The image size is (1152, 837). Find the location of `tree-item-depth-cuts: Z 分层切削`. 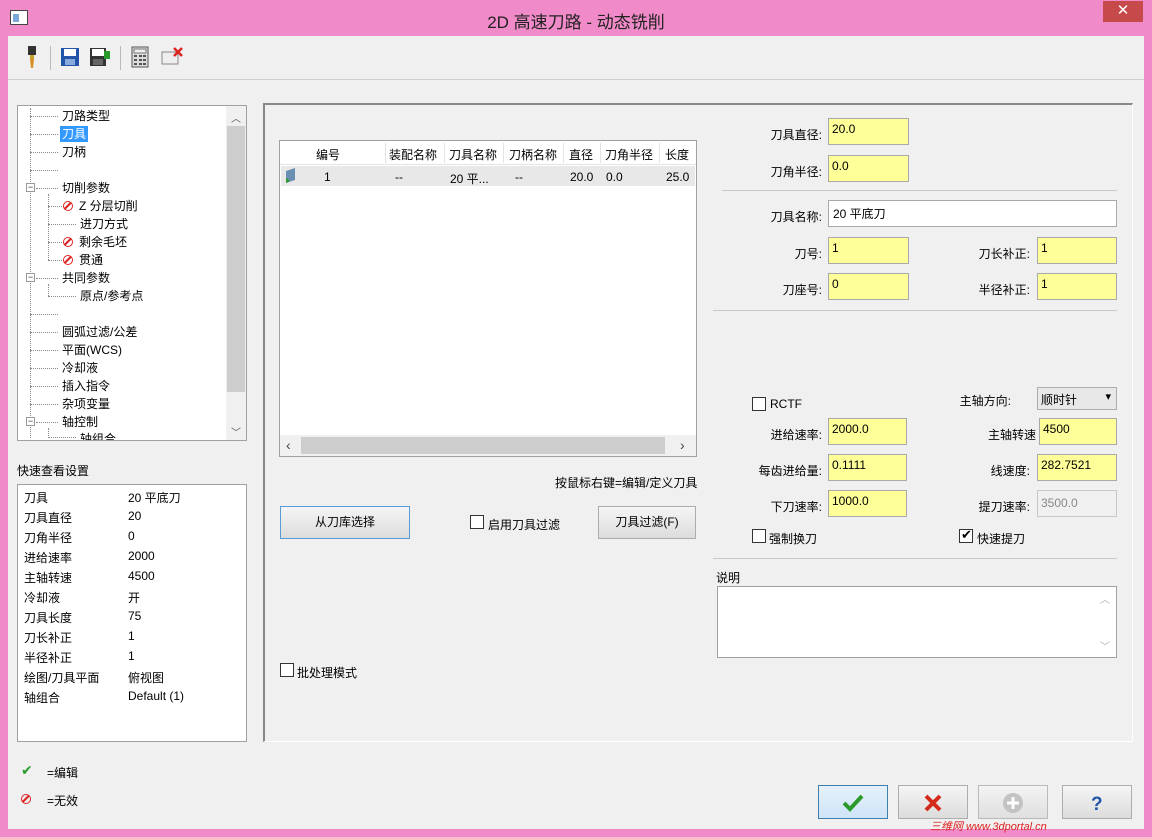

tree-item-depth-cuts: Z 分层切削 is located at coordinates (100, 206).